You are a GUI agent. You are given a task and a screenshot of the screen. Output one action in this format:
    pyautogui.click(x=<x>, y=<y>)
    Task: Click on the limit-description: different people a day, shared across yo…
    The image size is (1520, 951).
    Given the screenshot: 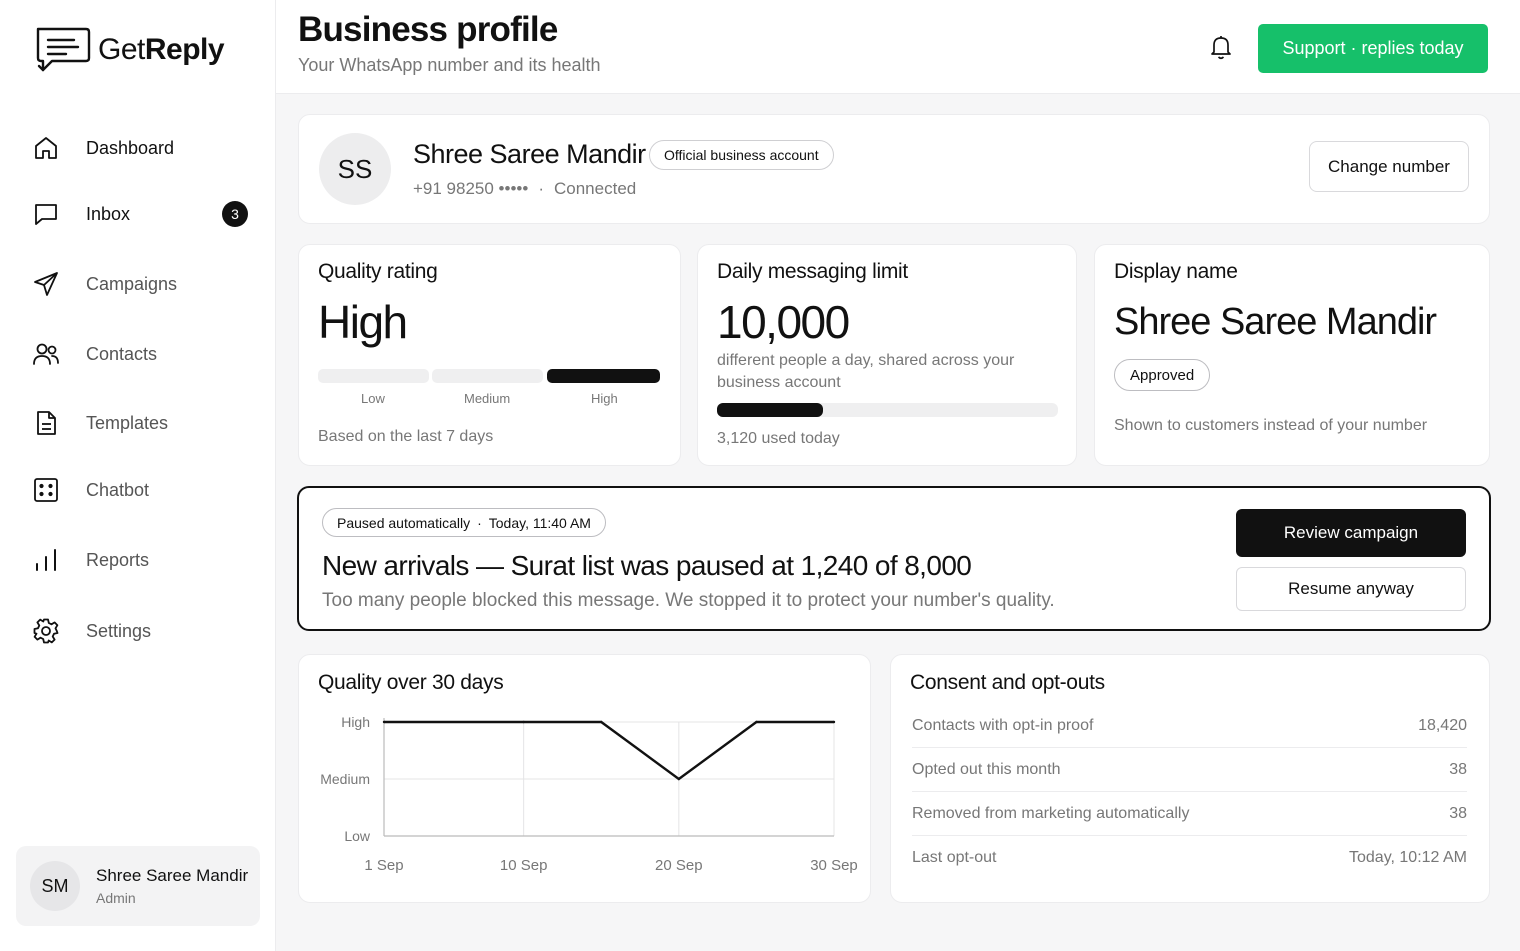 What is the action you would take?
    pyautogui.click(x=866, y=371)
    